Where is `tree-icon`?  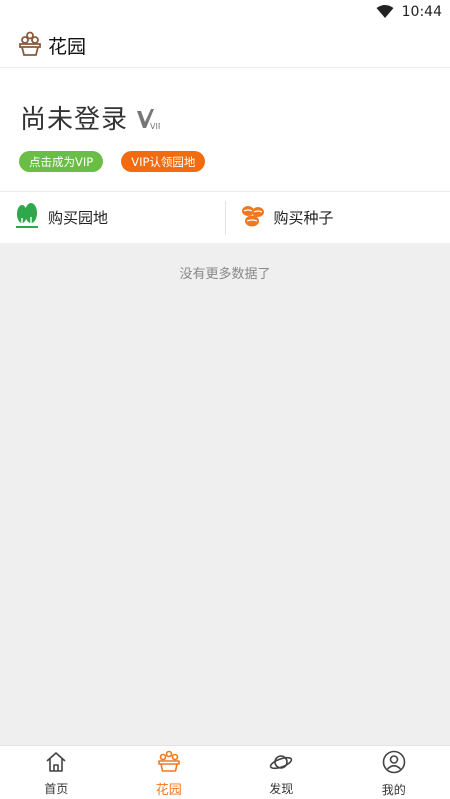 tree-icon is located at coordinates (27, 217).